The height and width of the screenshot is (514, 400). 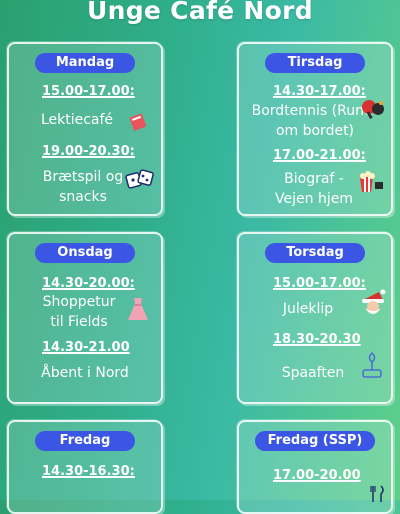 I want to click on activity-label: Brætspil og snacks, so click(x=83, y=187).